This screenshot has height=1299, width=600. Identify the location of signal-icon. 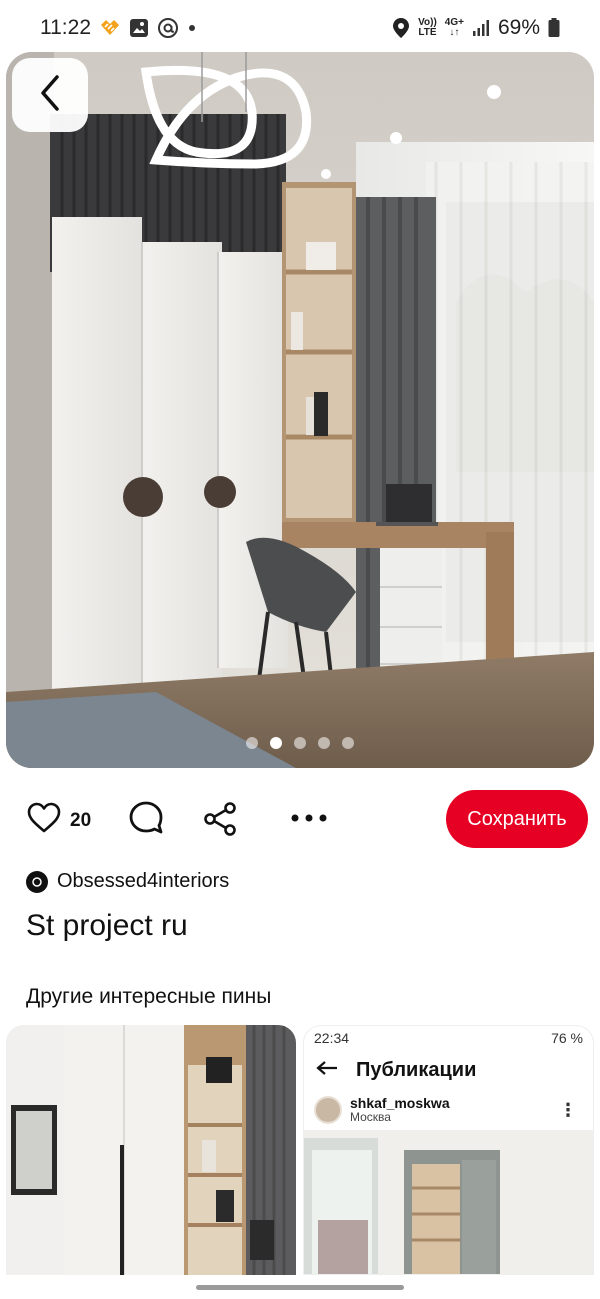
(481, 28).